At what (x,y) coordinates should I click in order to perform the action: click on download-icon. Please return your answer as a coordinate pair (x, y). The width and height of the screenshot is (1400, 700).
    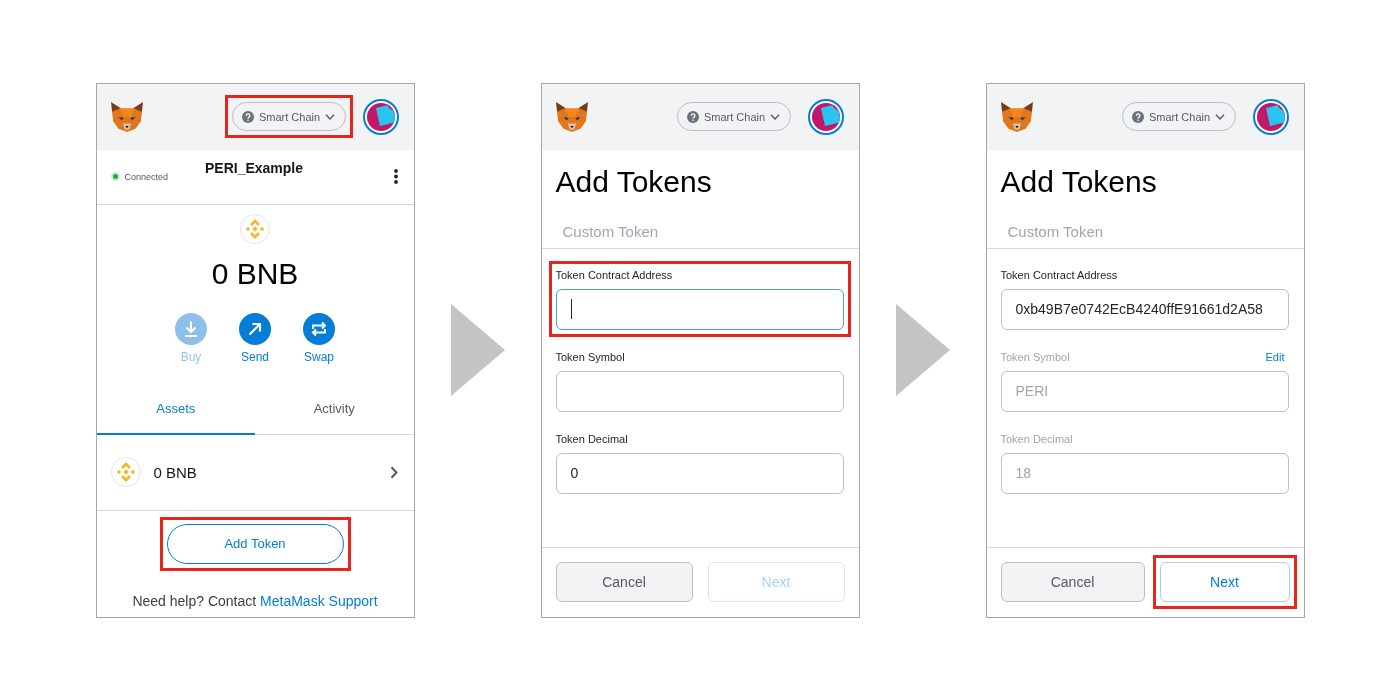
    Looking at the image, I should click on (191, 328).